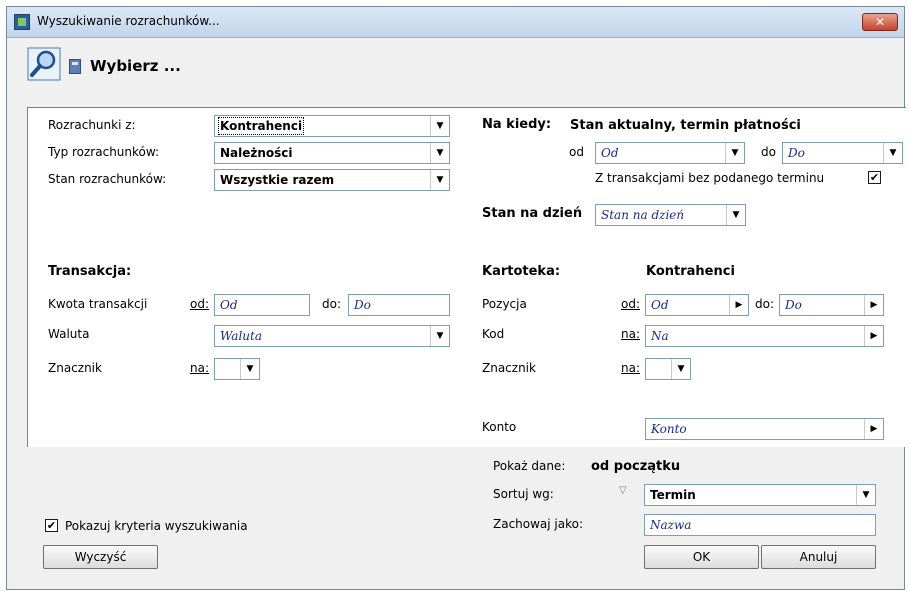  What do you see at coordinates (100, 557) in the screenshot?
I see `wyczysc-button: Wyczyść` at bounding box center [100, 557].